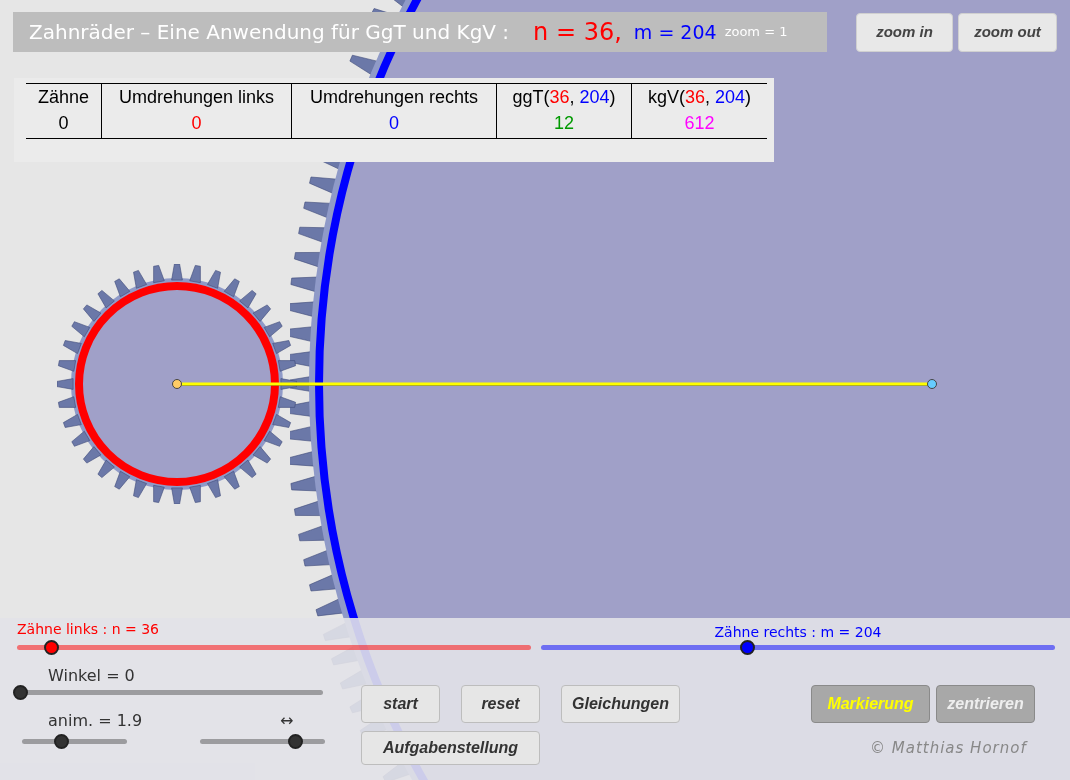  Describe the element at coordinates (167, 692) in the screenshot. I see `slider` at that location.